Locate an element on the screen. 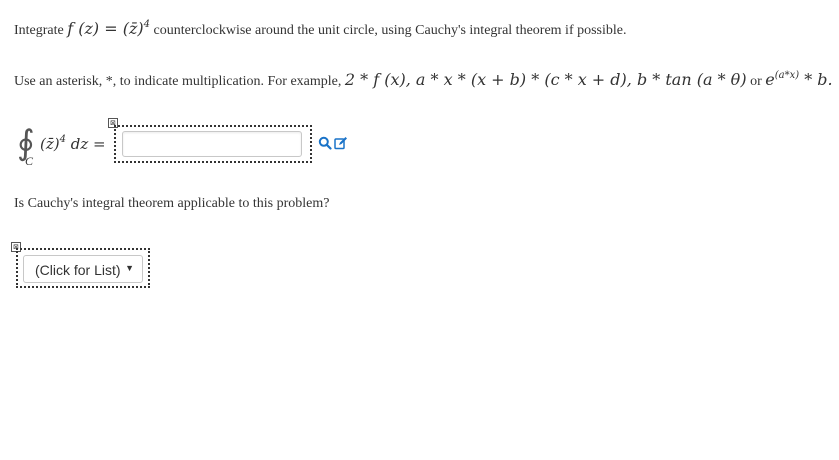  search-icon is located at coordinates (325, 143).